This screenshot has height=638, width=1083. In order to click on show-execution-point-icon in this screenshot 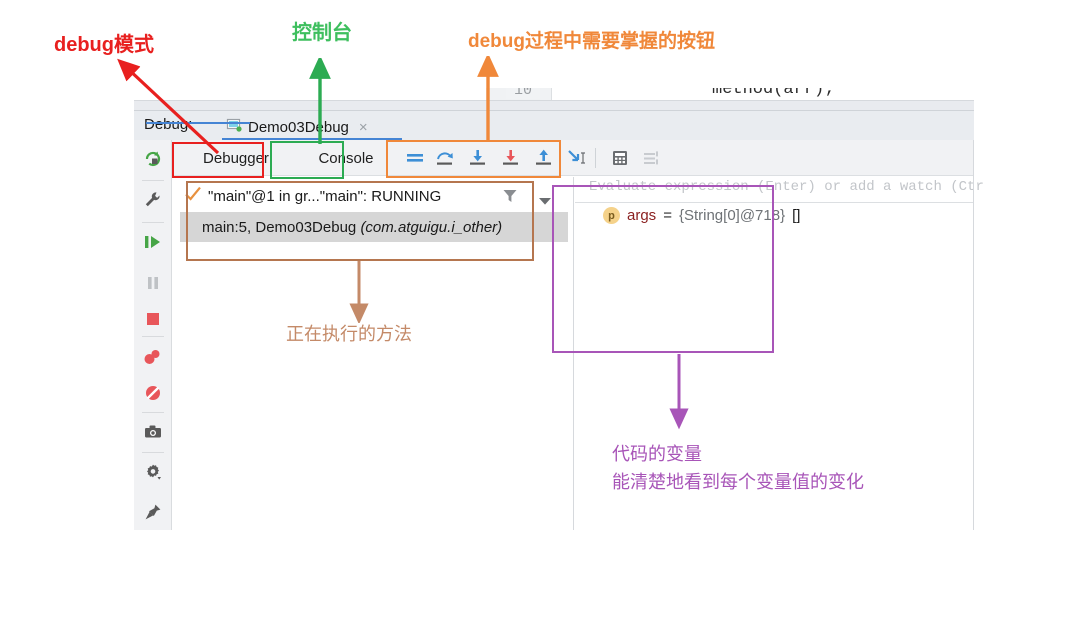, I will do `click(415, 158)`.